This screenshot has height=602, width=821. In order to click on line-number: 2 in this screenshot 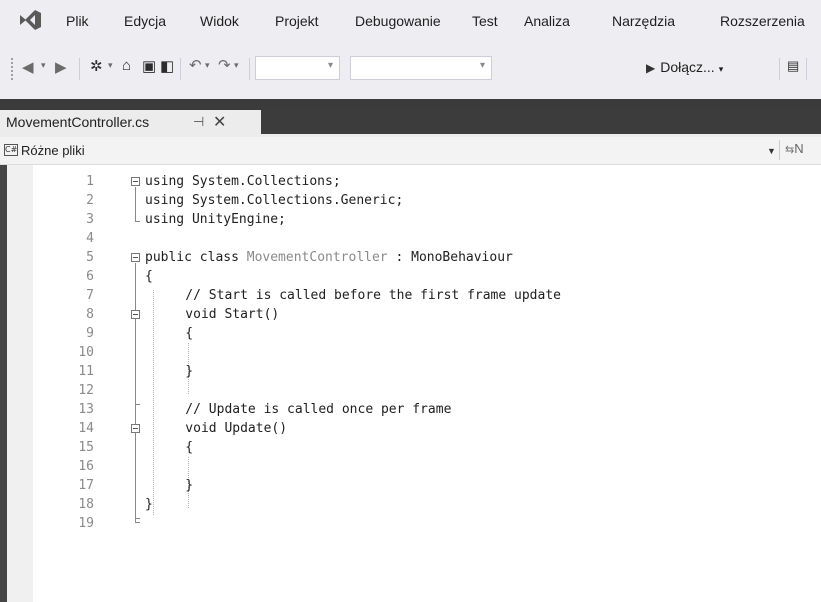, I will do `click(90, 200)`.